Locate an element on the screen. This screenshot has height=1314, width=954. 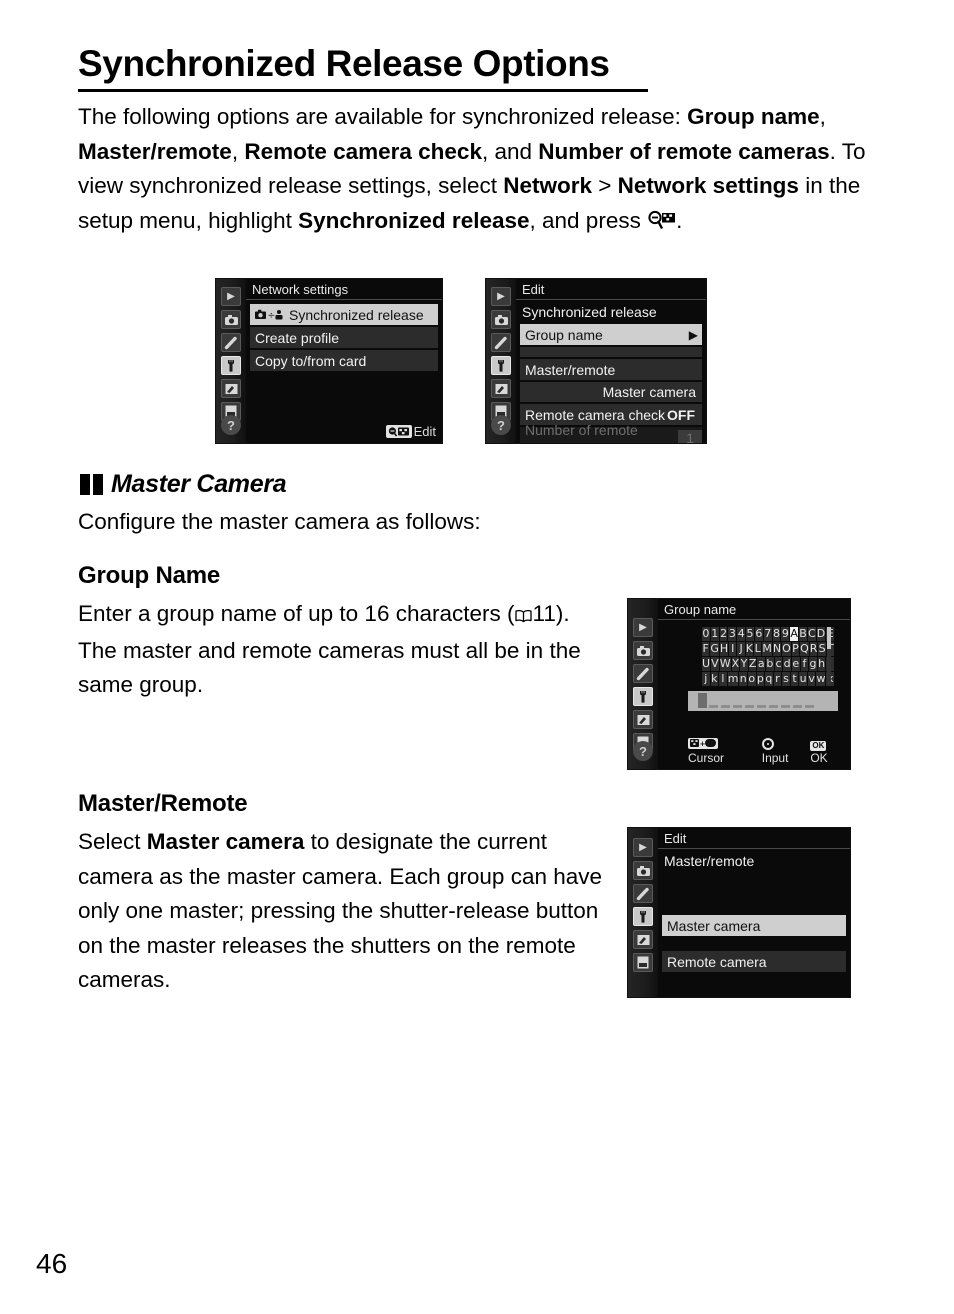
key: t is located at coordinates (794, 679).